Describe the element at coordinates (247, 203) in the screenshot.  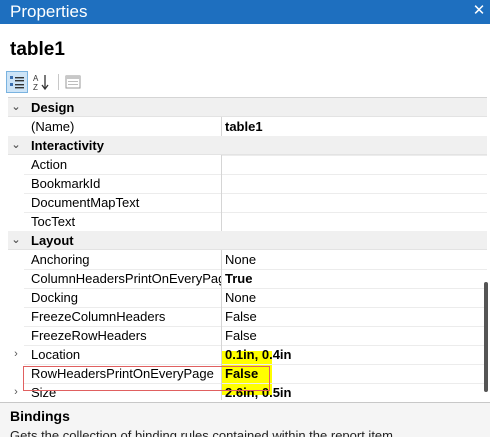
I see `property-row-documentmaptext: DocumentMapText` at that location.